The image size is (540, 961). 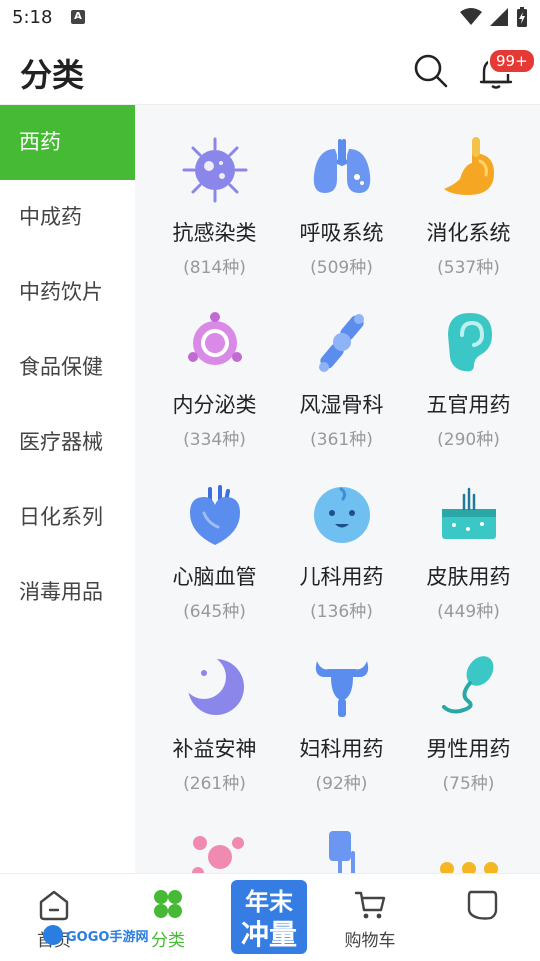 I want to click on sidebar-item-western-medicine: 西药, so click(x=67, y=142).